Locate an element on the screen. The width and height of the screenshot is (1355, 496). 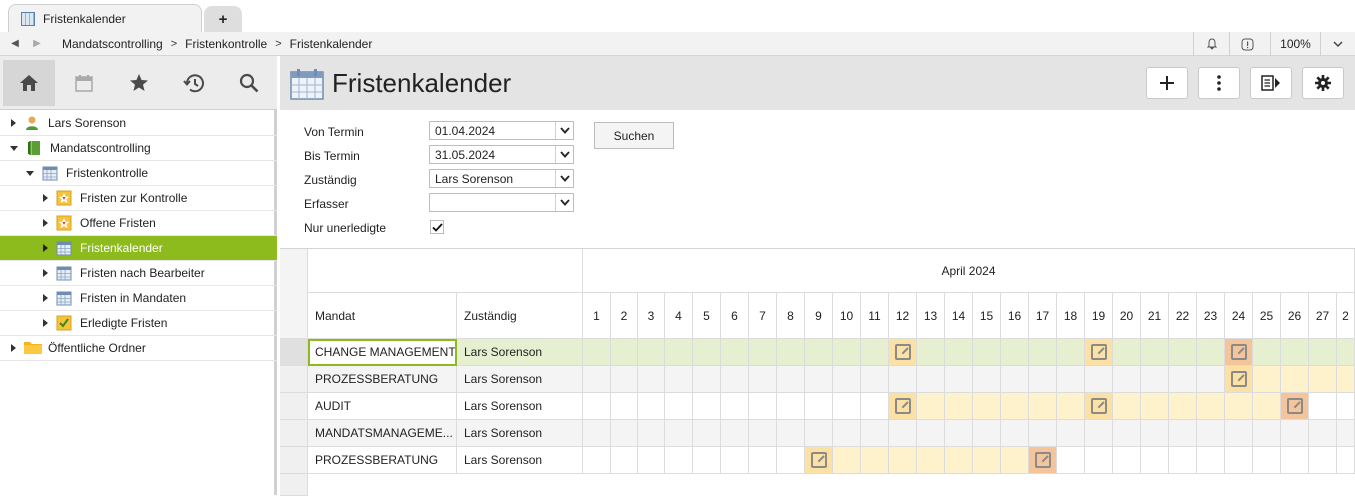
bis-termin-select: 31.05.2024 is located at coordinates (501, 154).